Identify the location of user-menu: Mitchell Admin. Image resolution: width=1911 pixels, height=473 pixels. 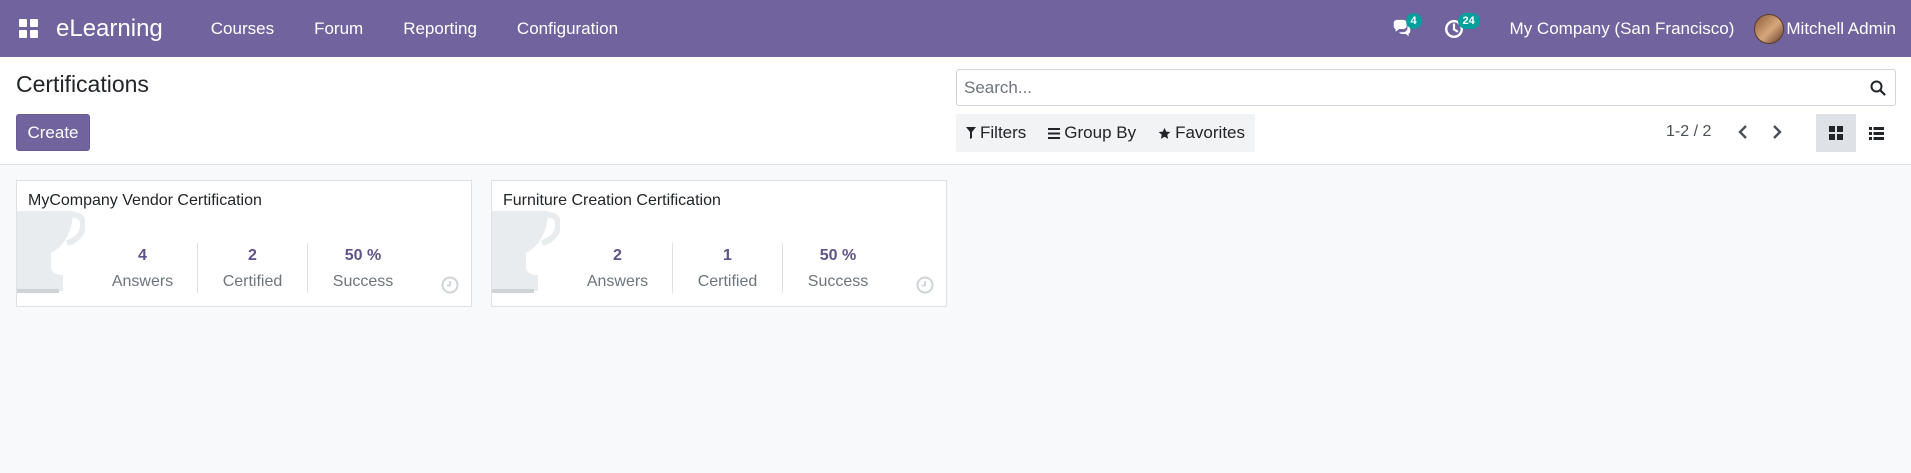
(1832, 28).